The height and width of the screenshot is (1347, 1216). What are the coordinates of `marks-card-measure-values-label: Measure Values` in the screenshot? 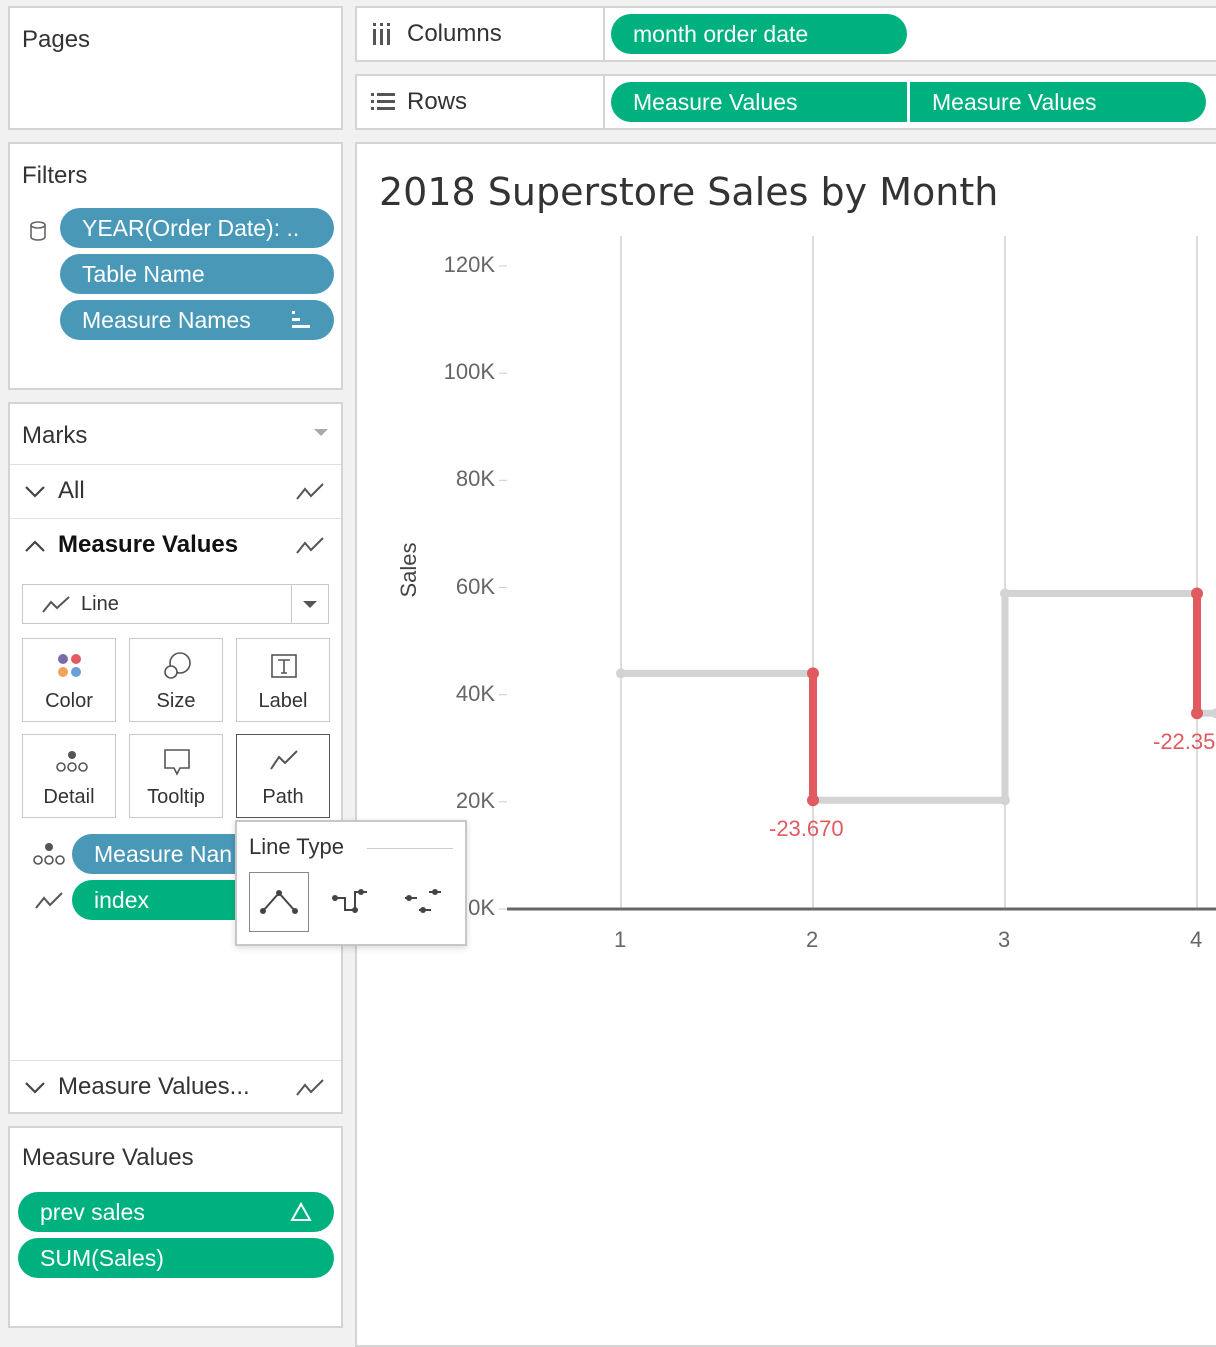 It's located at (148, 544).